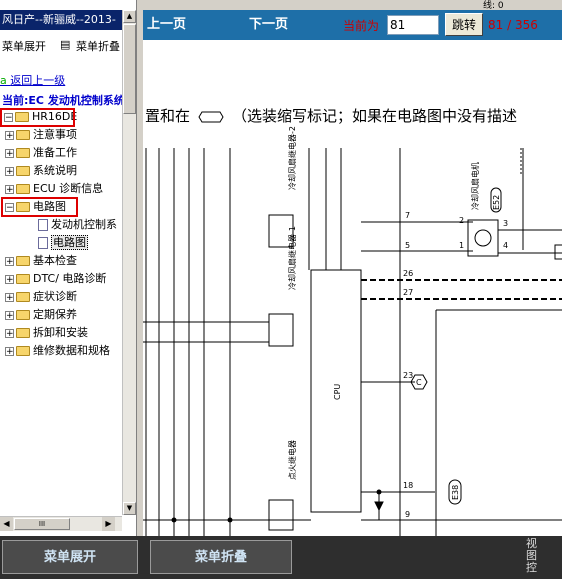  Describe the element at coordinates (292, 460) in the screenshot. I see `ignition-relay-label: 点火继电器` at that location.